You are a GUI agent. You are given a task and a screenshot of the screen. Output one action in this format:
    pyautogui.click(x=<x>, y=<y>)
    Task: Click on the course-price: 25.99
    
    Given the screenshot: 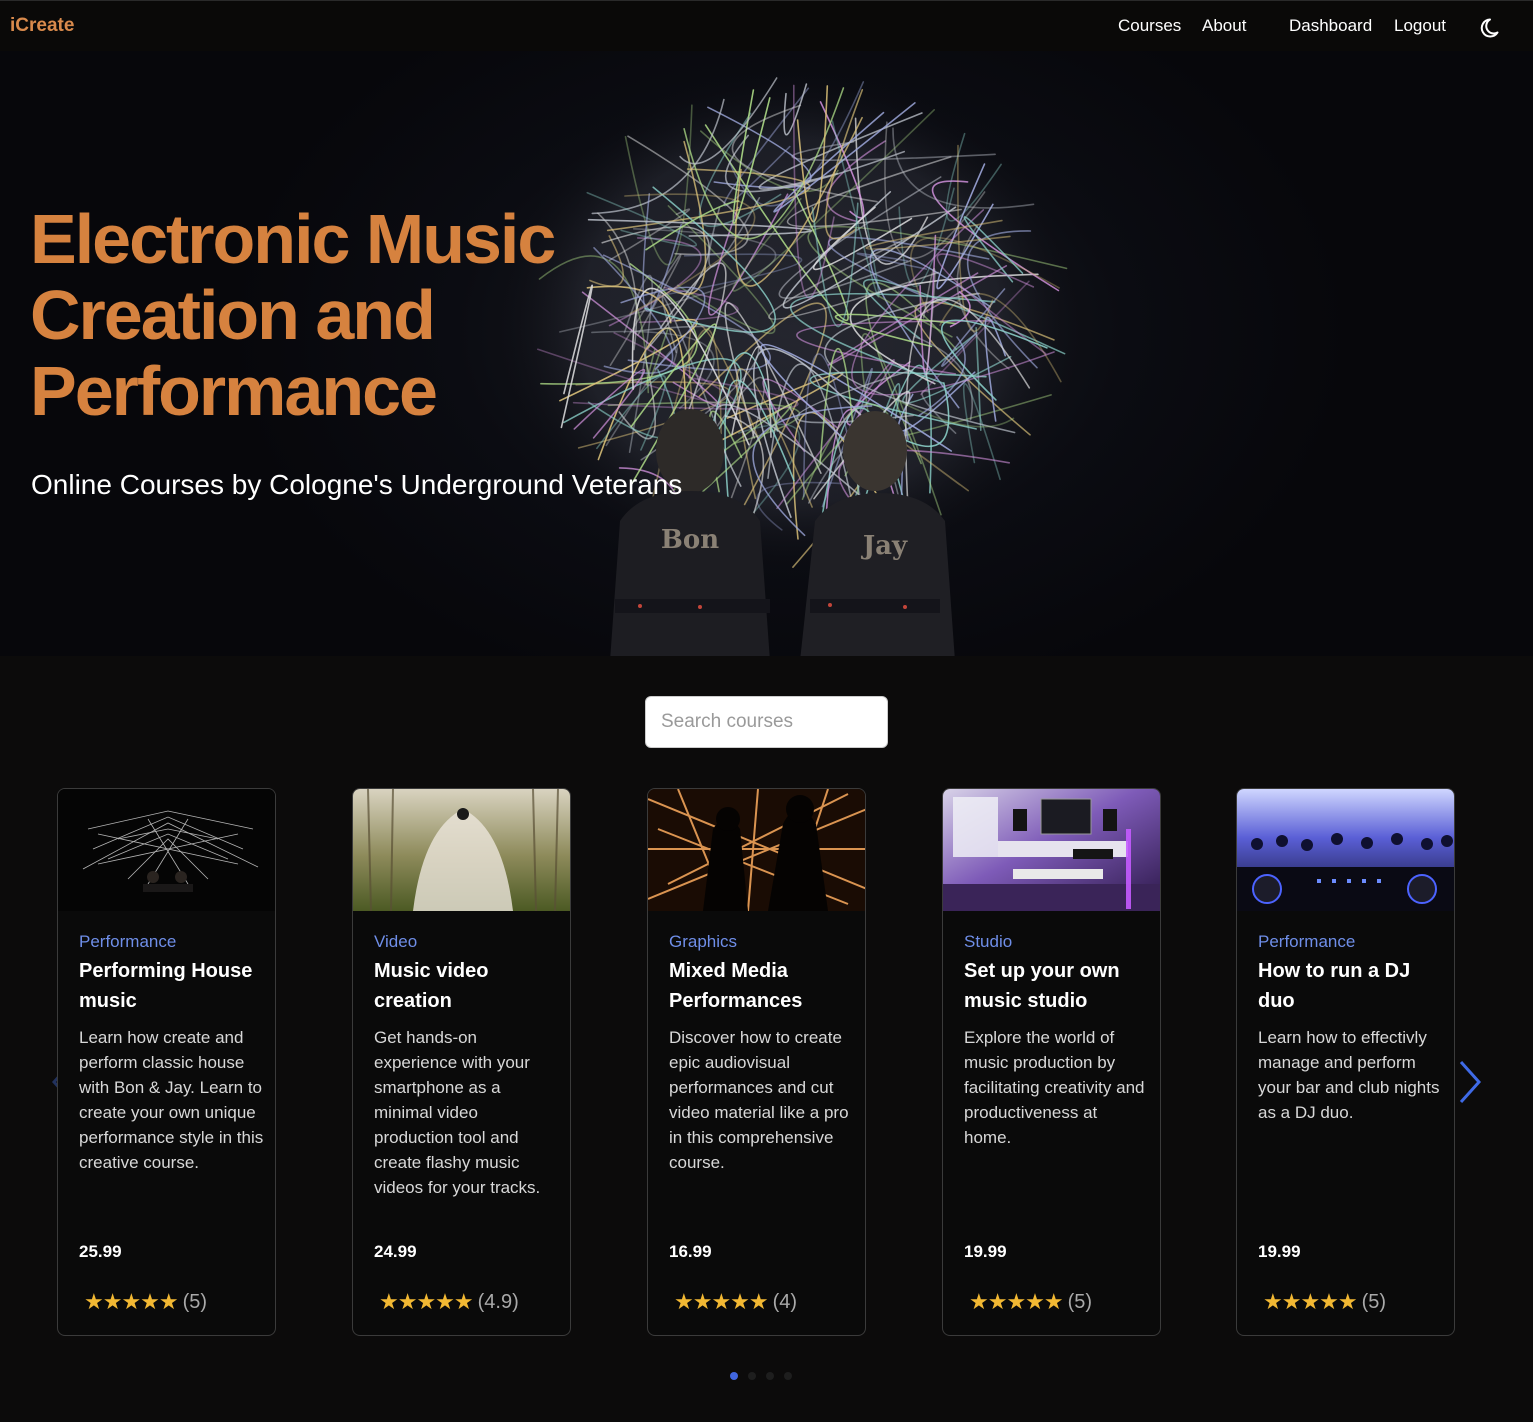 What is the action you would take?
    pyautogui.click(x=100, y=1251)
    